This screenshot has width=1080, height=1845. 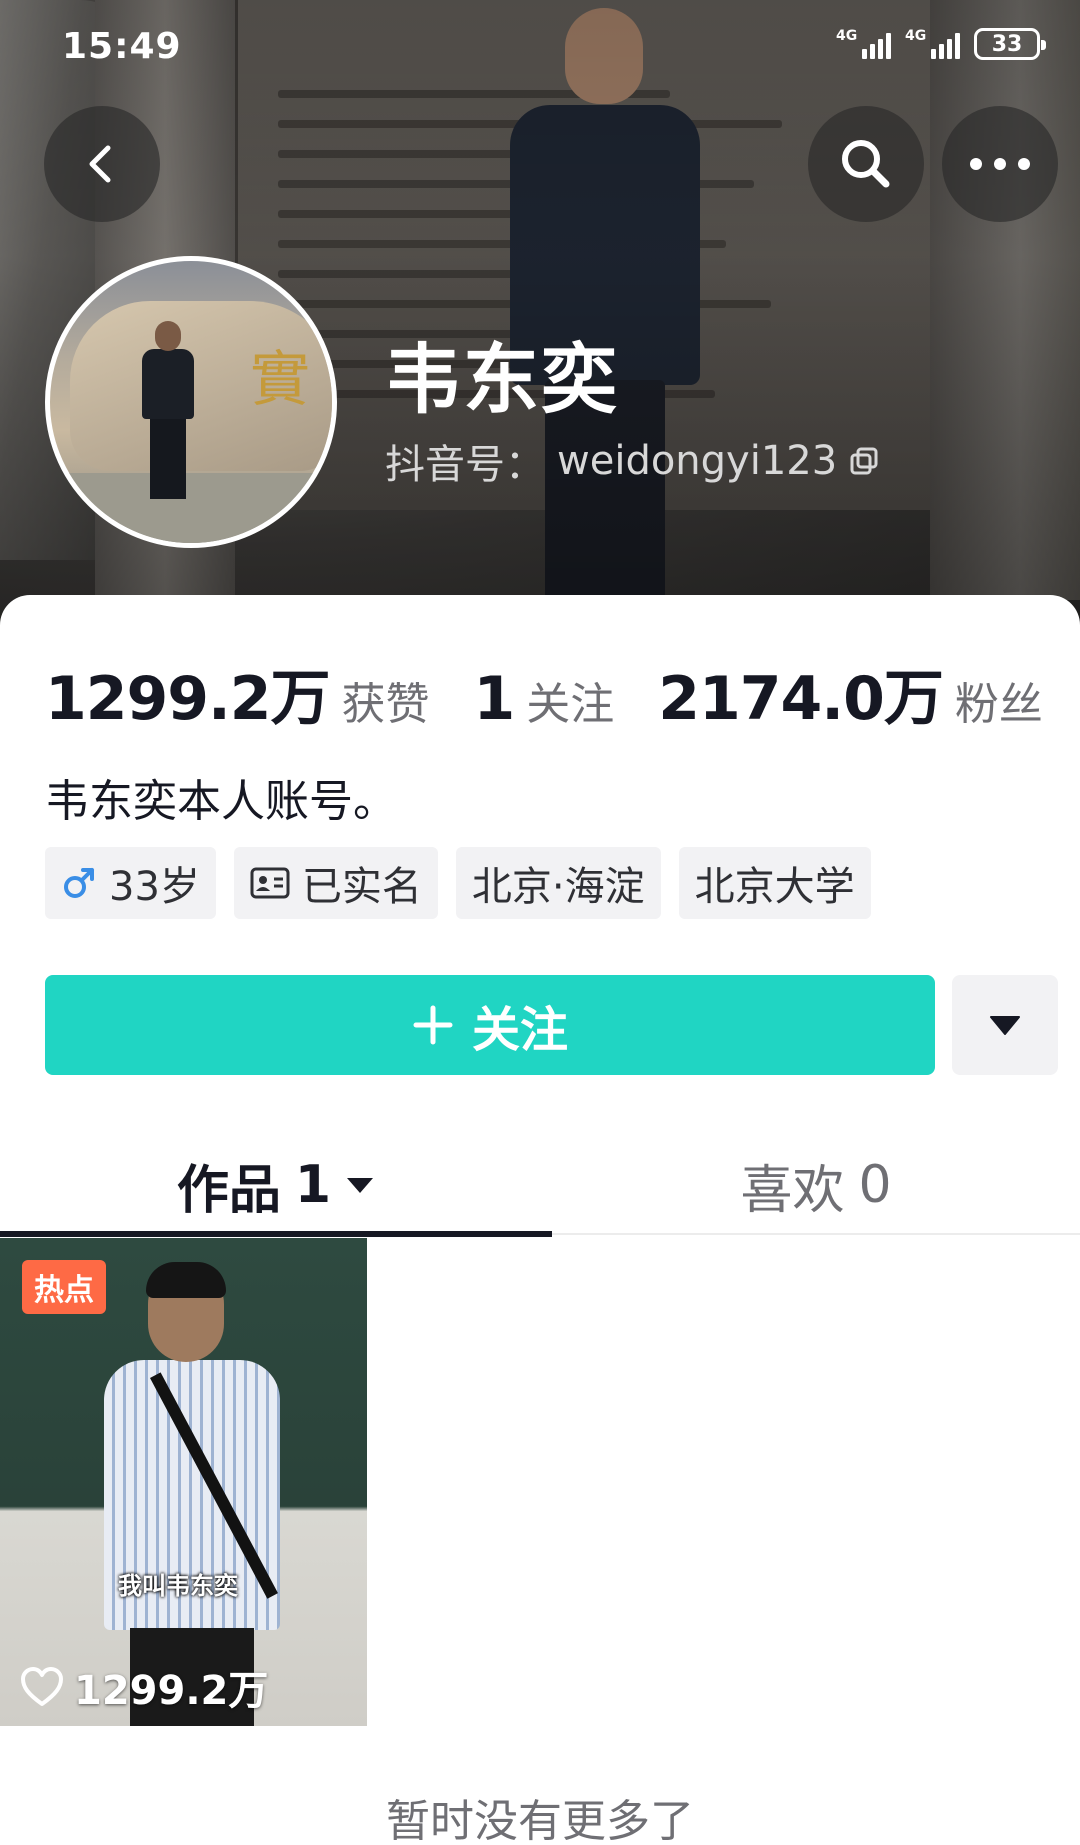 I want to click on tag-location: 北京·海淀, so click(x=558, y=883).